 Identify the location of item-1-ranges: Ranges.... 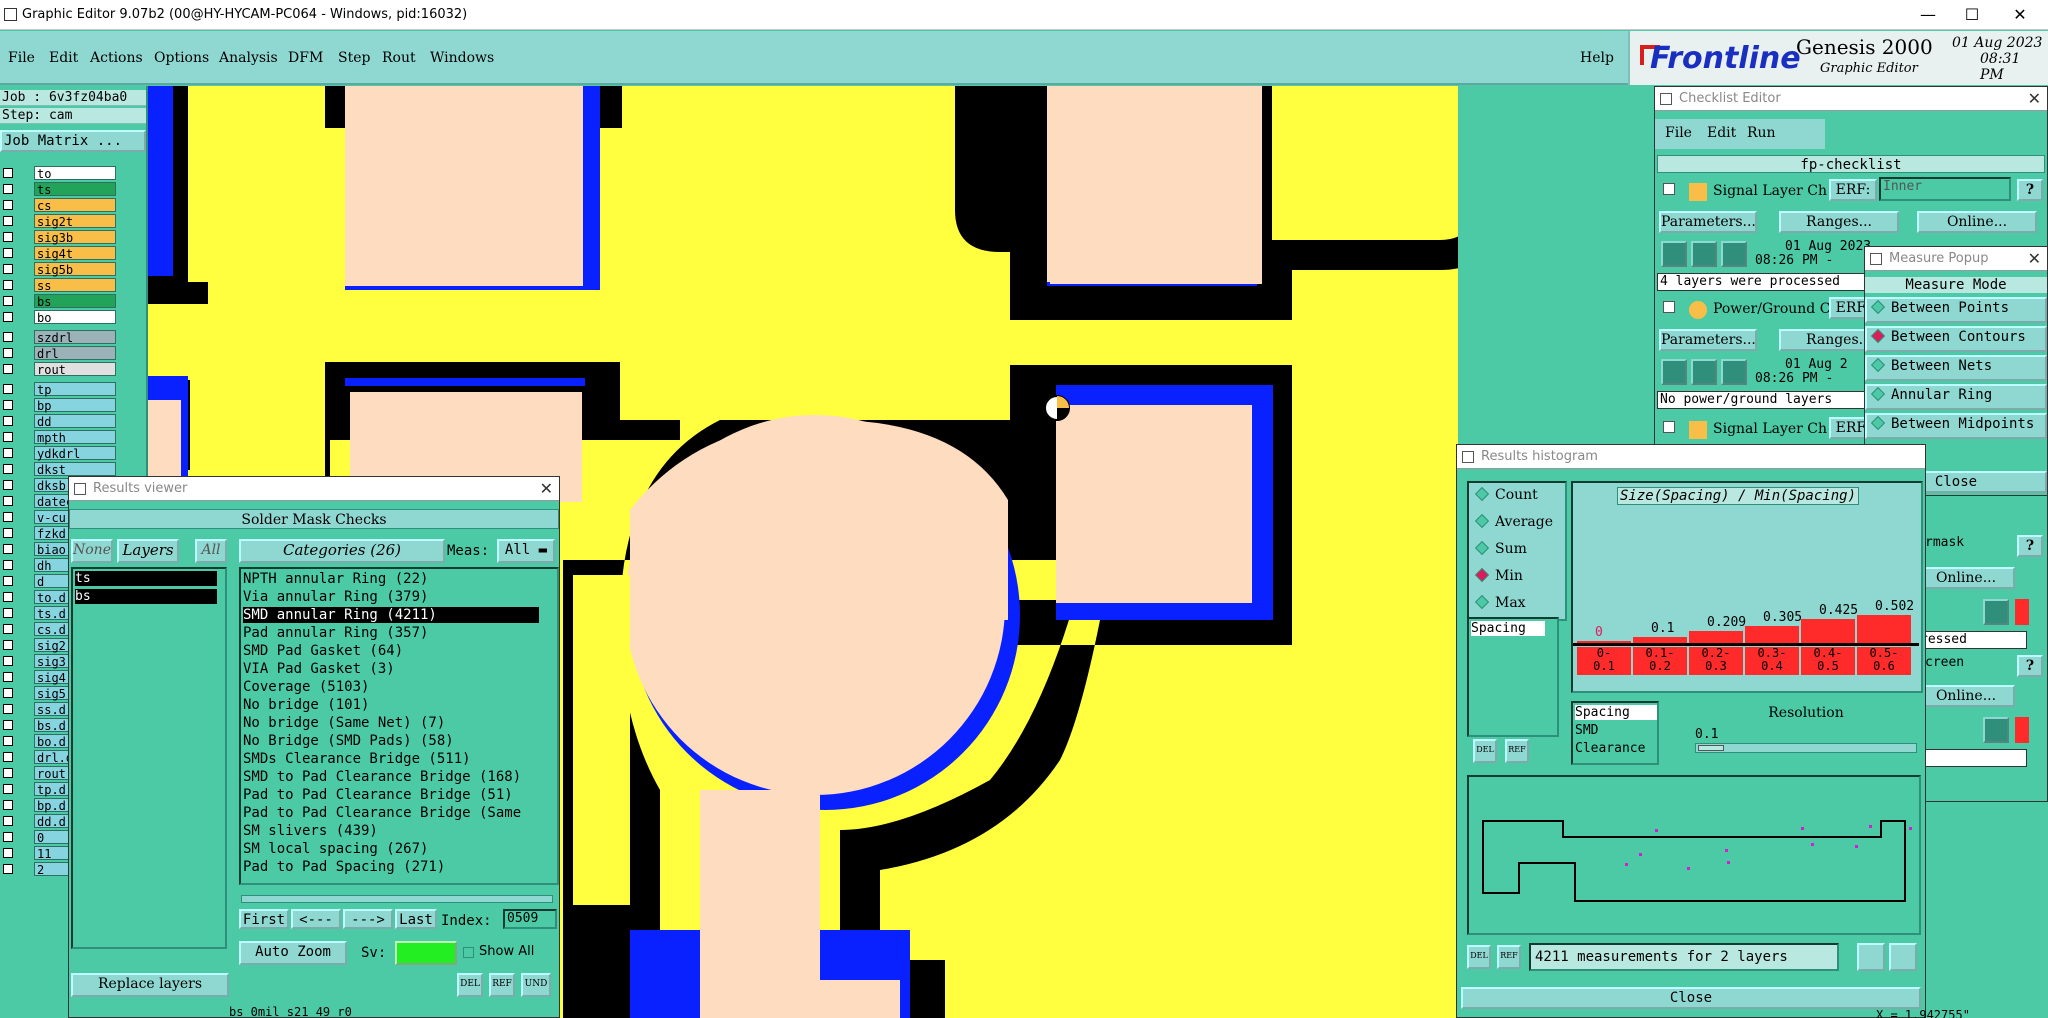
(1839, 222).